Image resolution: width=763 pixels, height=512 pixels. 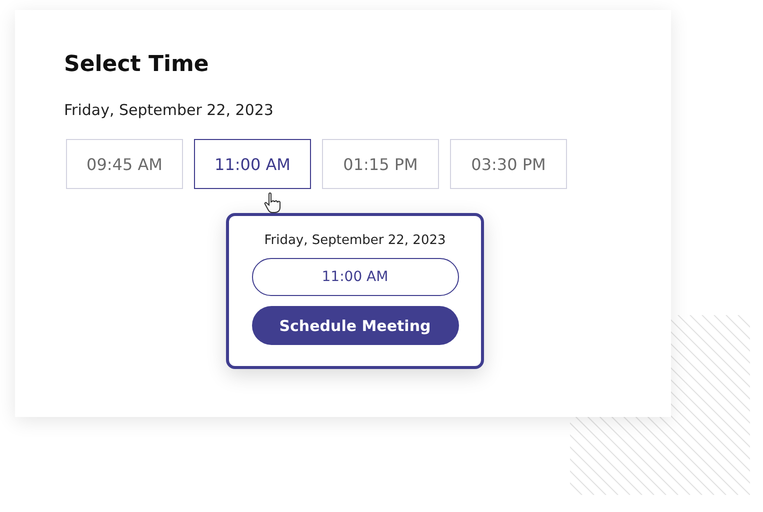 What do you see at coordinates (355, 240) in the screenshot?
I see `popover-date: Friday, September 22, 2023` at bounding box center [355, 240].